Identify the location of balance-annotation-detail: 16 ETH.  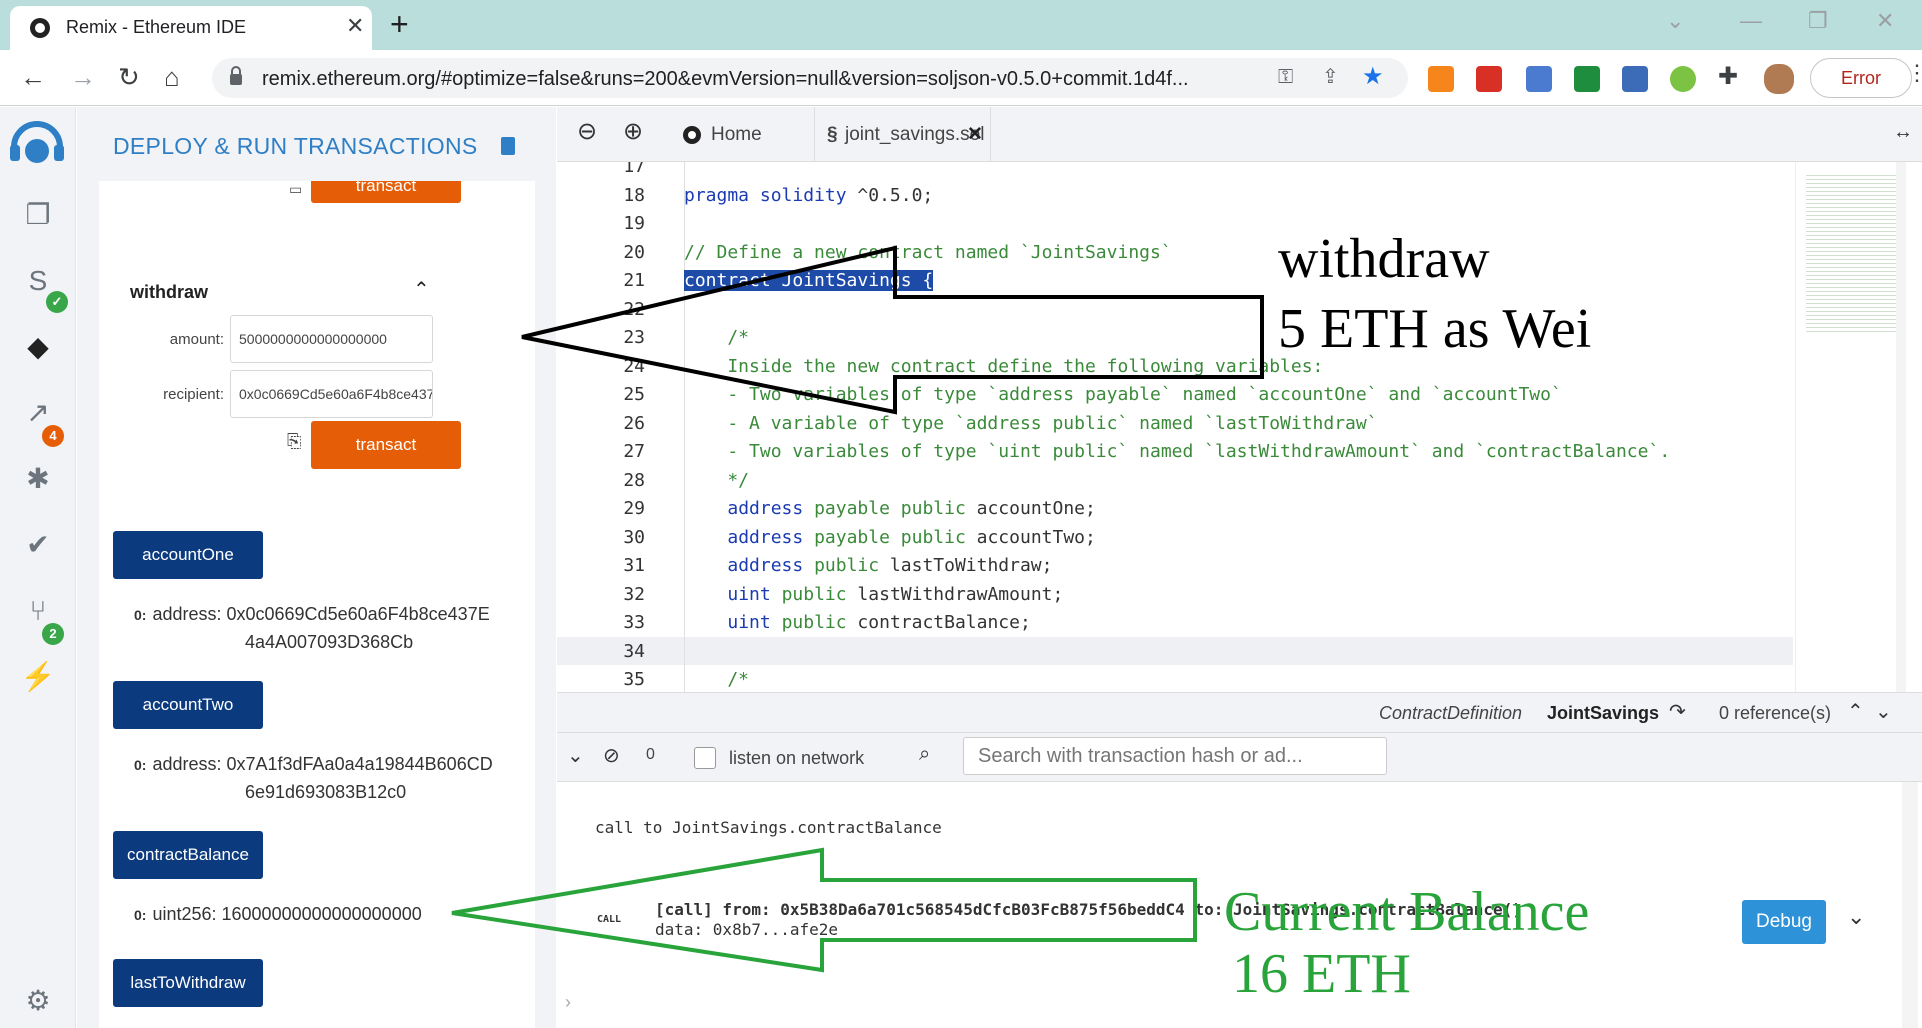
(1321, 974).